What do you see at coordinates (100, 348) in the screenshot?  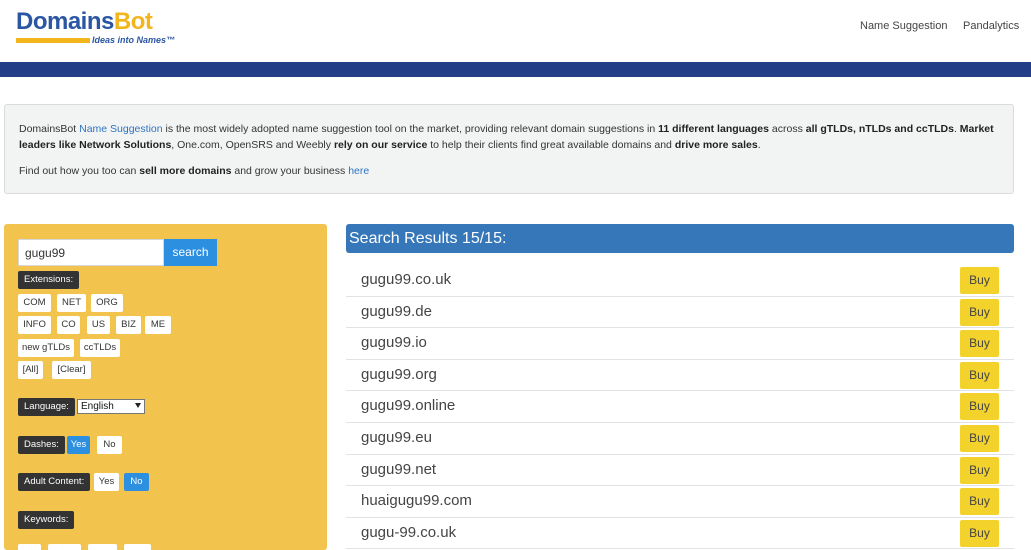 I see `ext-chip-cctlds: ccTLDs` at bounding box center [100, 348].